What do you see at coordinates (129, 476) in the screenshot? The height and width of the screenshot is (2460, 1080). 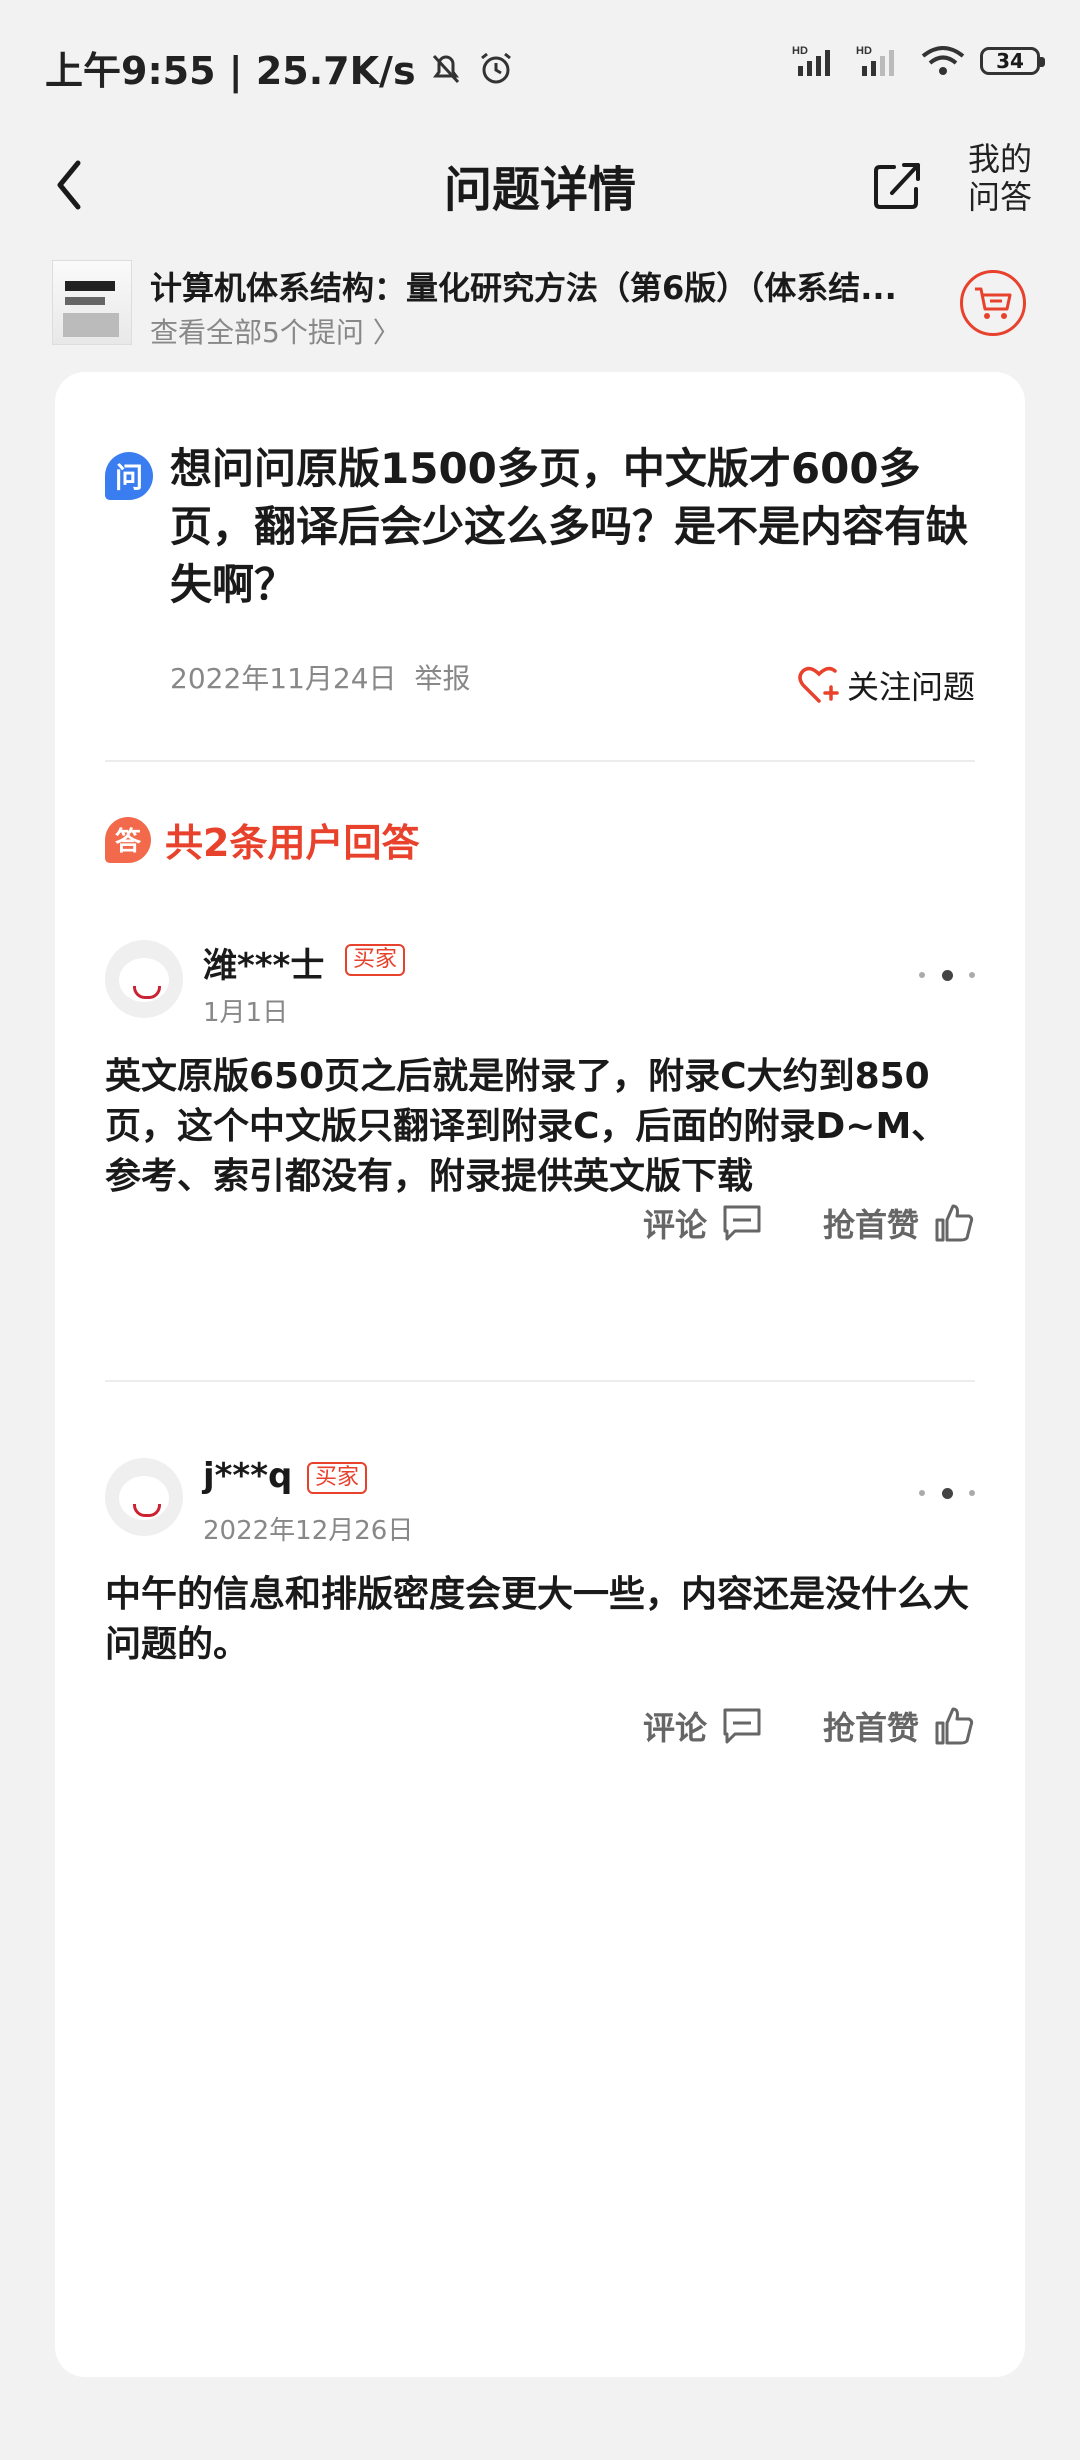 I see `question-icon: 问` at bounding box center [129, 476].